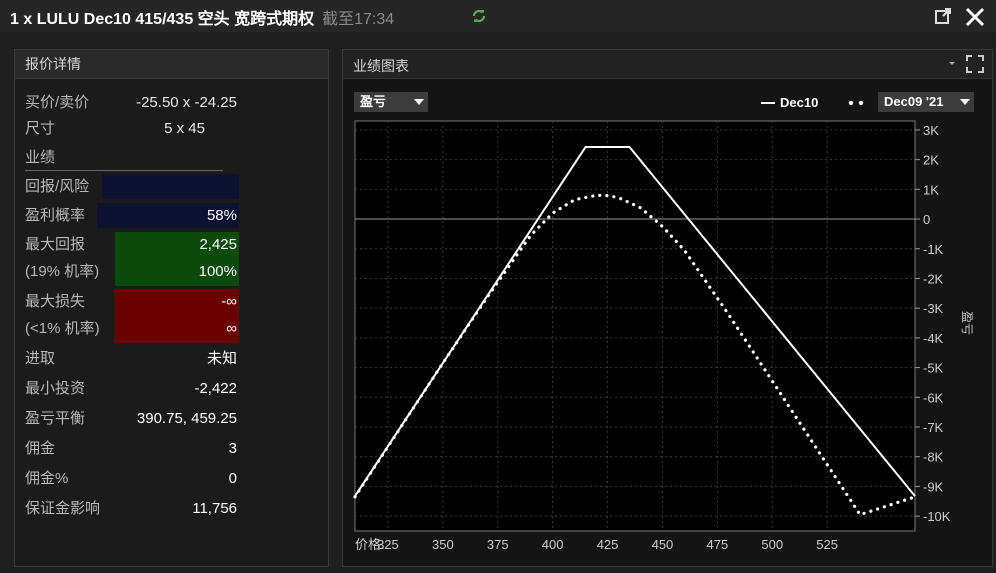 The height and width of the screenshot is (573, 996). Describe the element at coordinates (132, 329) in the screenshot. I see `max-loss-prob-row: (<1% 机率) ∞` at that location.